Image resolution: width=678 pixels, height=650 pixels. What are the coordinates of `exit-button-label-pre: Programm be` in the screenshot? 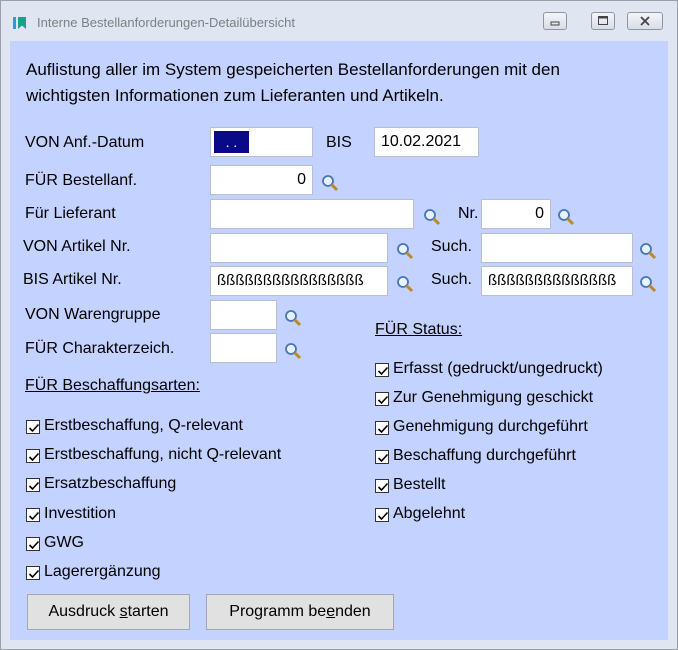 It's located at (278, 611).